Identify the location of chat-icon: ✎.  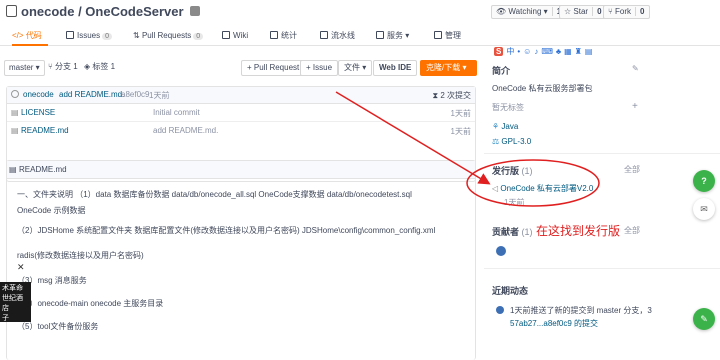
(704, 319).